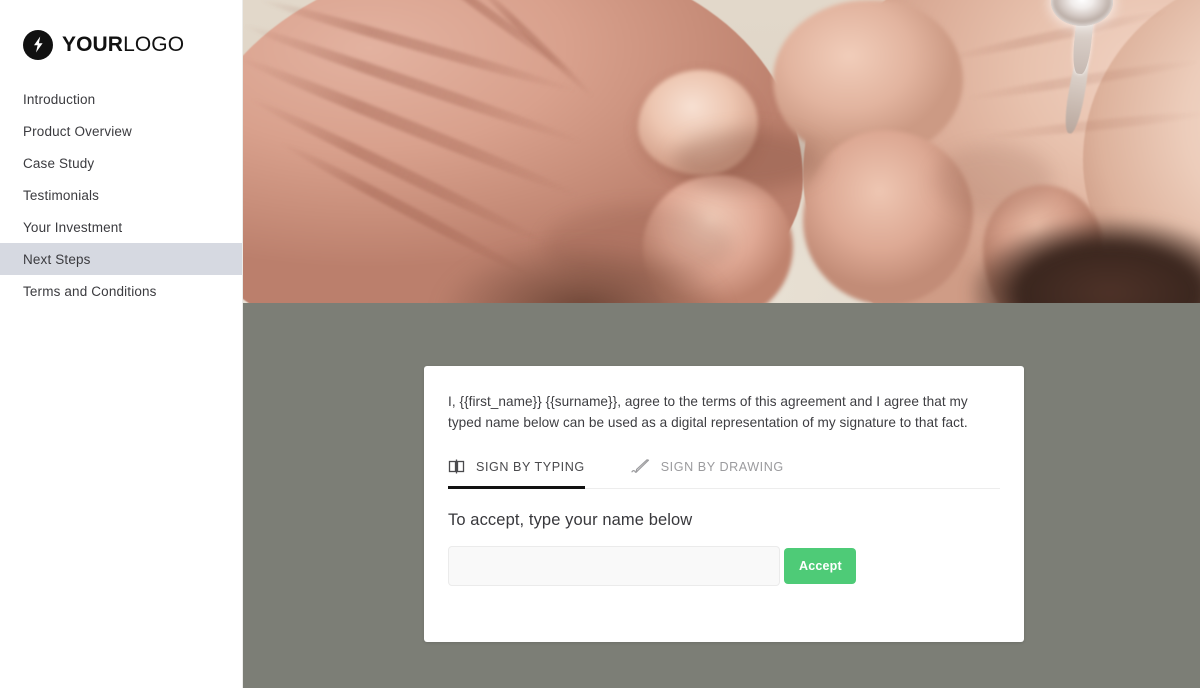 This screenshot has height=688, width=1200. Describe the element at coordinates (820, 566) in the screenshot. I see `accept-button: Accept` at that location.